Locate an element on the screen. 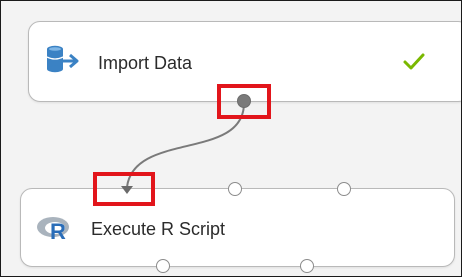 The image size is (462, 277). output-port-highlight is located at coordinates (244, 101).